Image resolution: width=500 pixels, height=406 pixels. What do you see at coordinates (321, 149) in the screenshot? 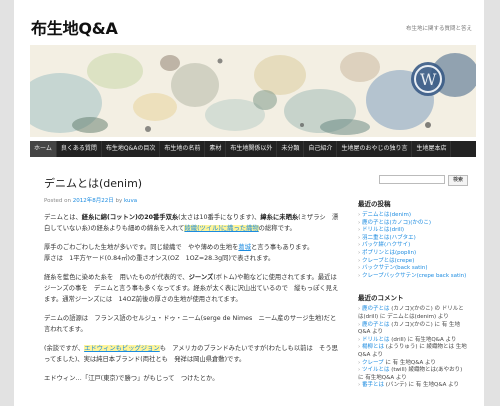
I see `nav-item-about: 自己紹介` at bounding box center [321, 149].